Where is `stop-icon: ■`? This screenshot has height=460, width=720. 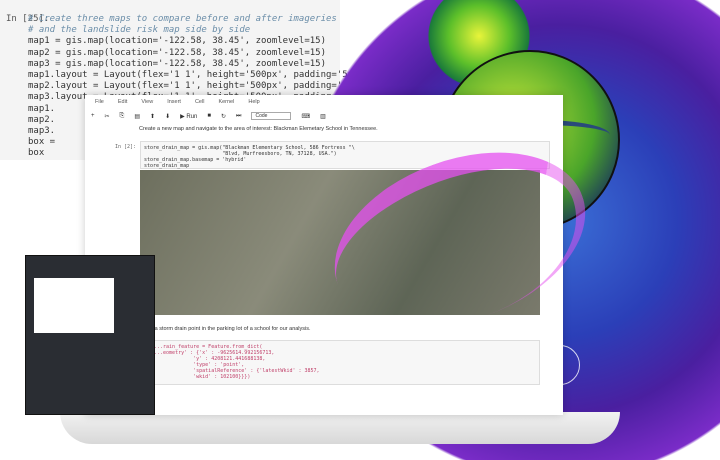
stop-icon: ■ is located at coordinates (209, 116).